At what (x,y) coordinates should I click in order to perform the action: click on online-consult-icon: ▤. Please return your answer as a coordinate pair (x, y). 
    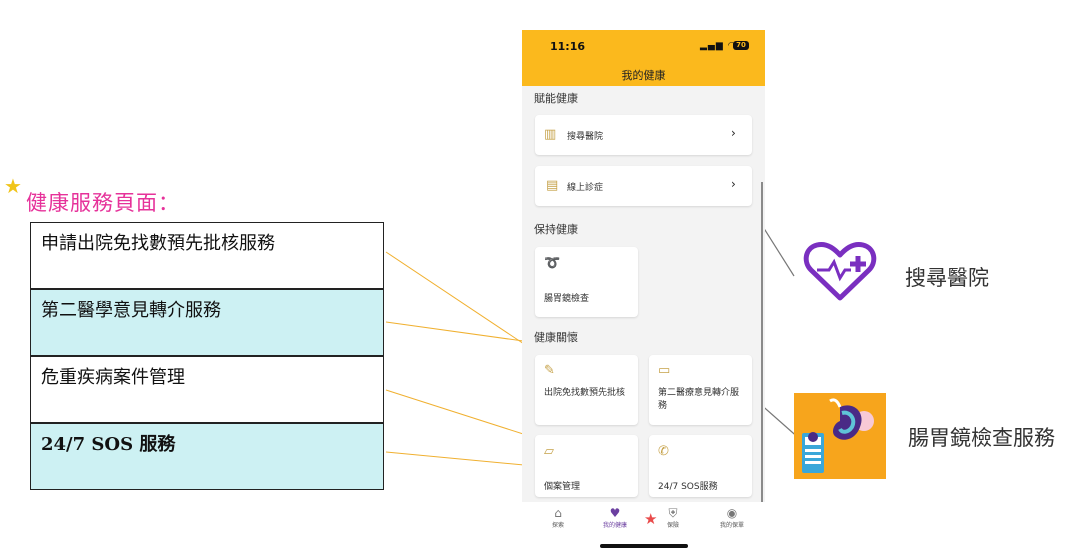
    Looking at the image, I should click on (552, 185).